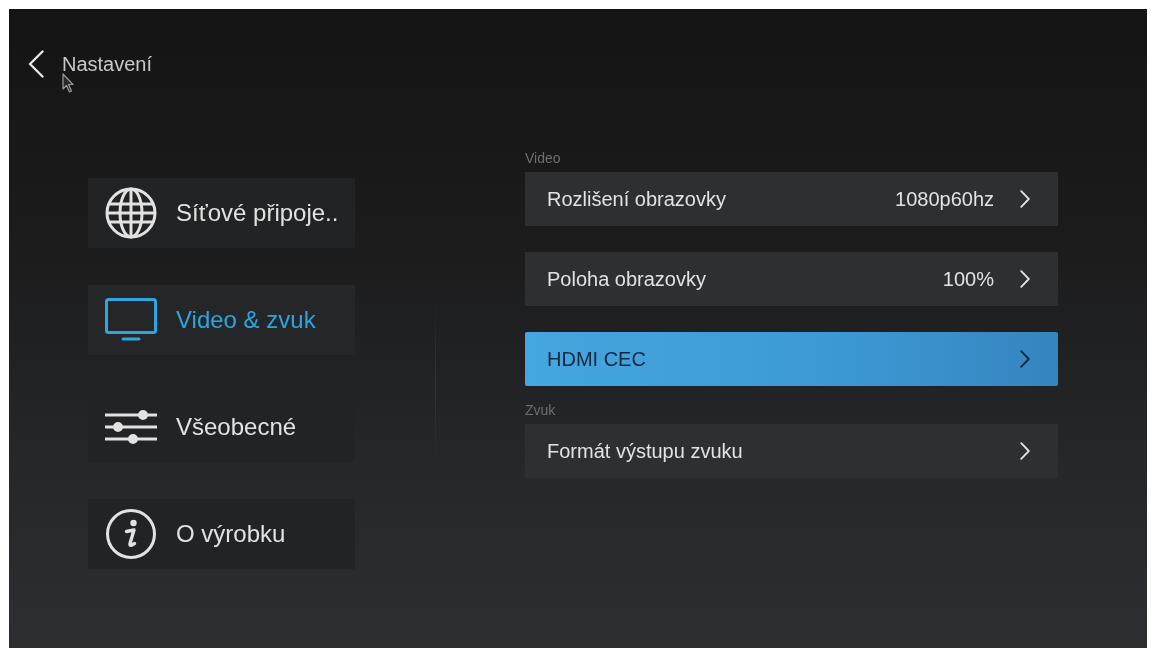  What do you see at coordinates (221, 213) in the screenshot?
I see `sidebar-item: Síťové připoje..` at bounding box center [221, 213].